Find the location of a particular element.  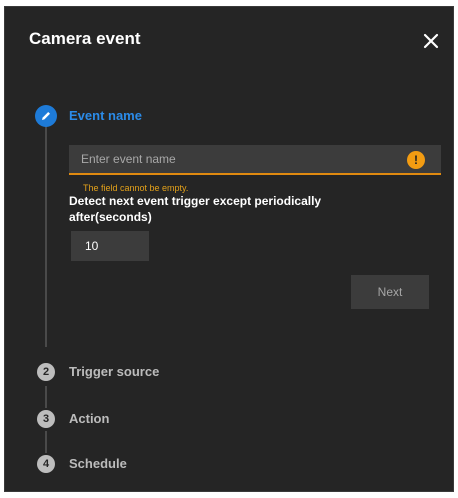

close-icon is located at coordinates (431, 41).